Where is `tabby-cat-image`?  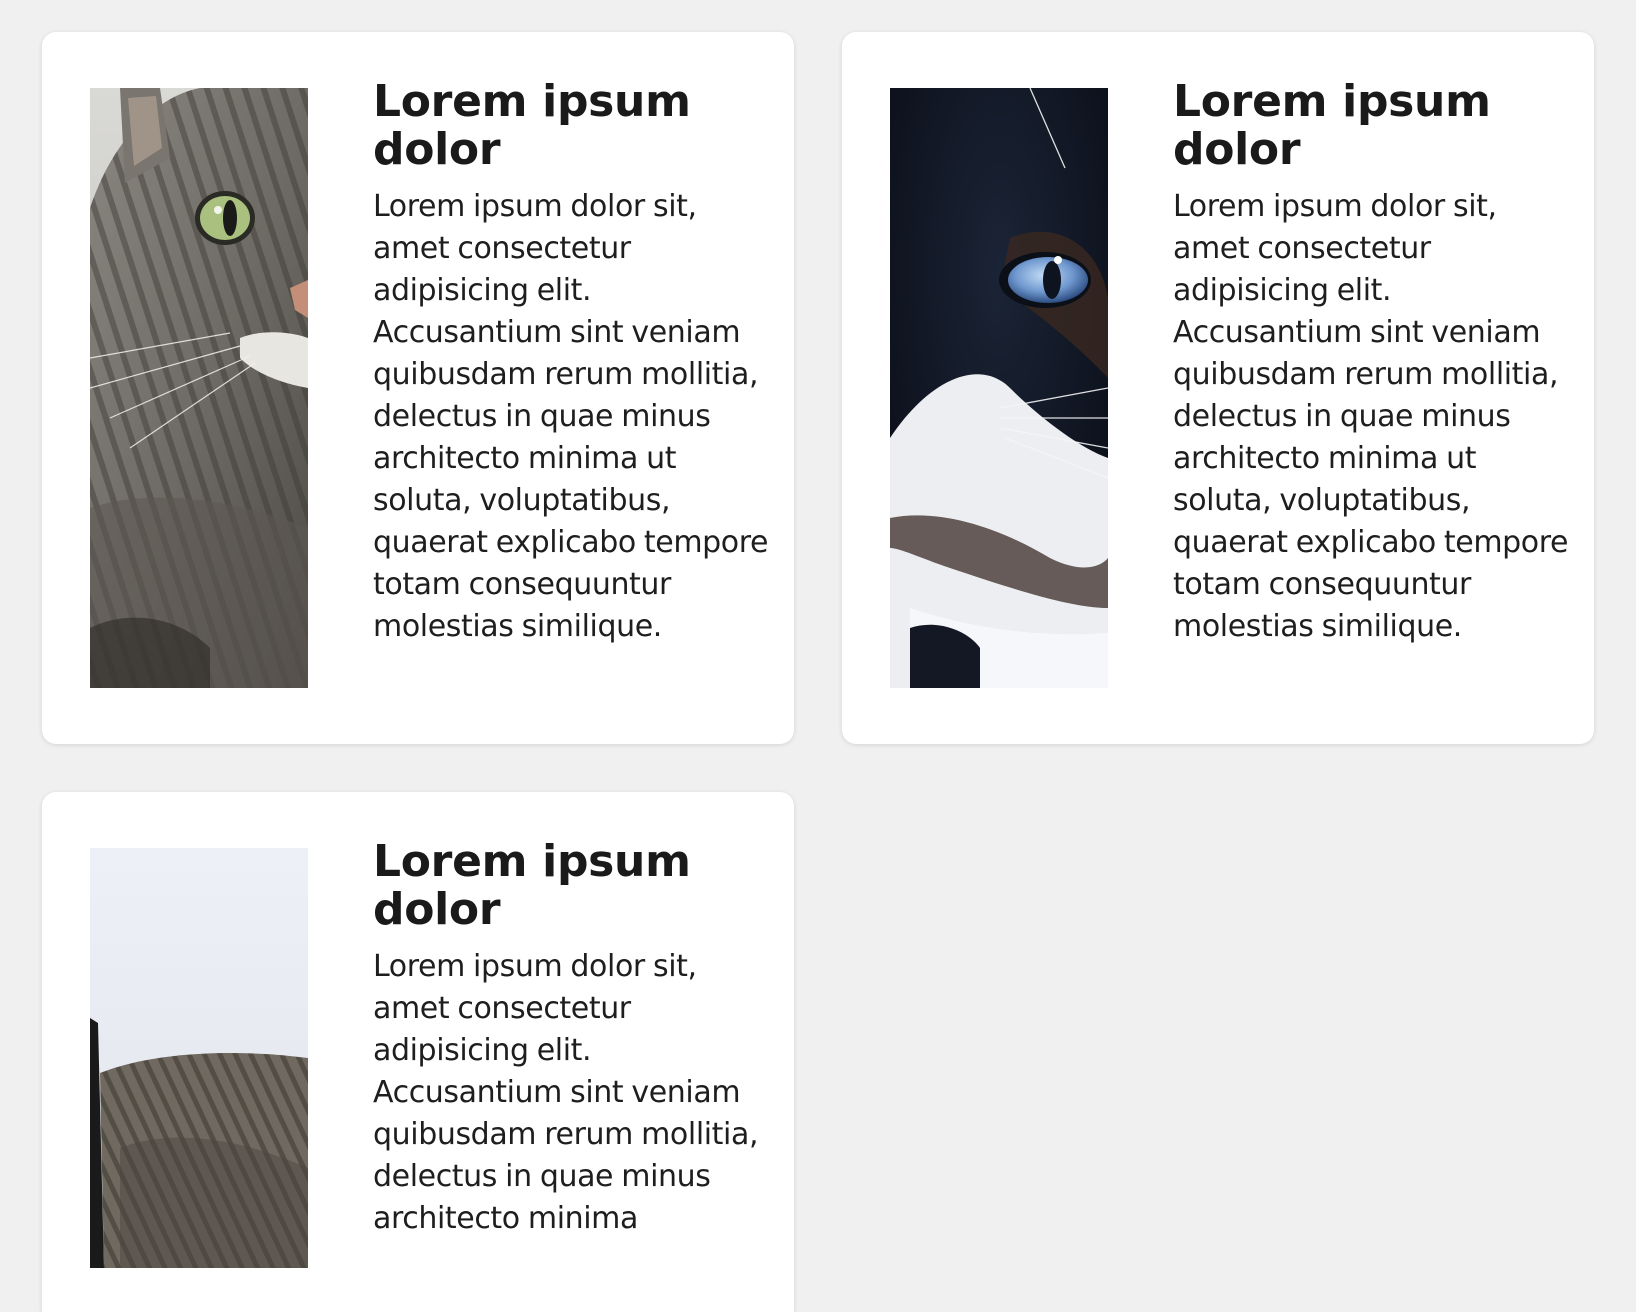
tabby-cat-image is located at coordinates (199, 388).